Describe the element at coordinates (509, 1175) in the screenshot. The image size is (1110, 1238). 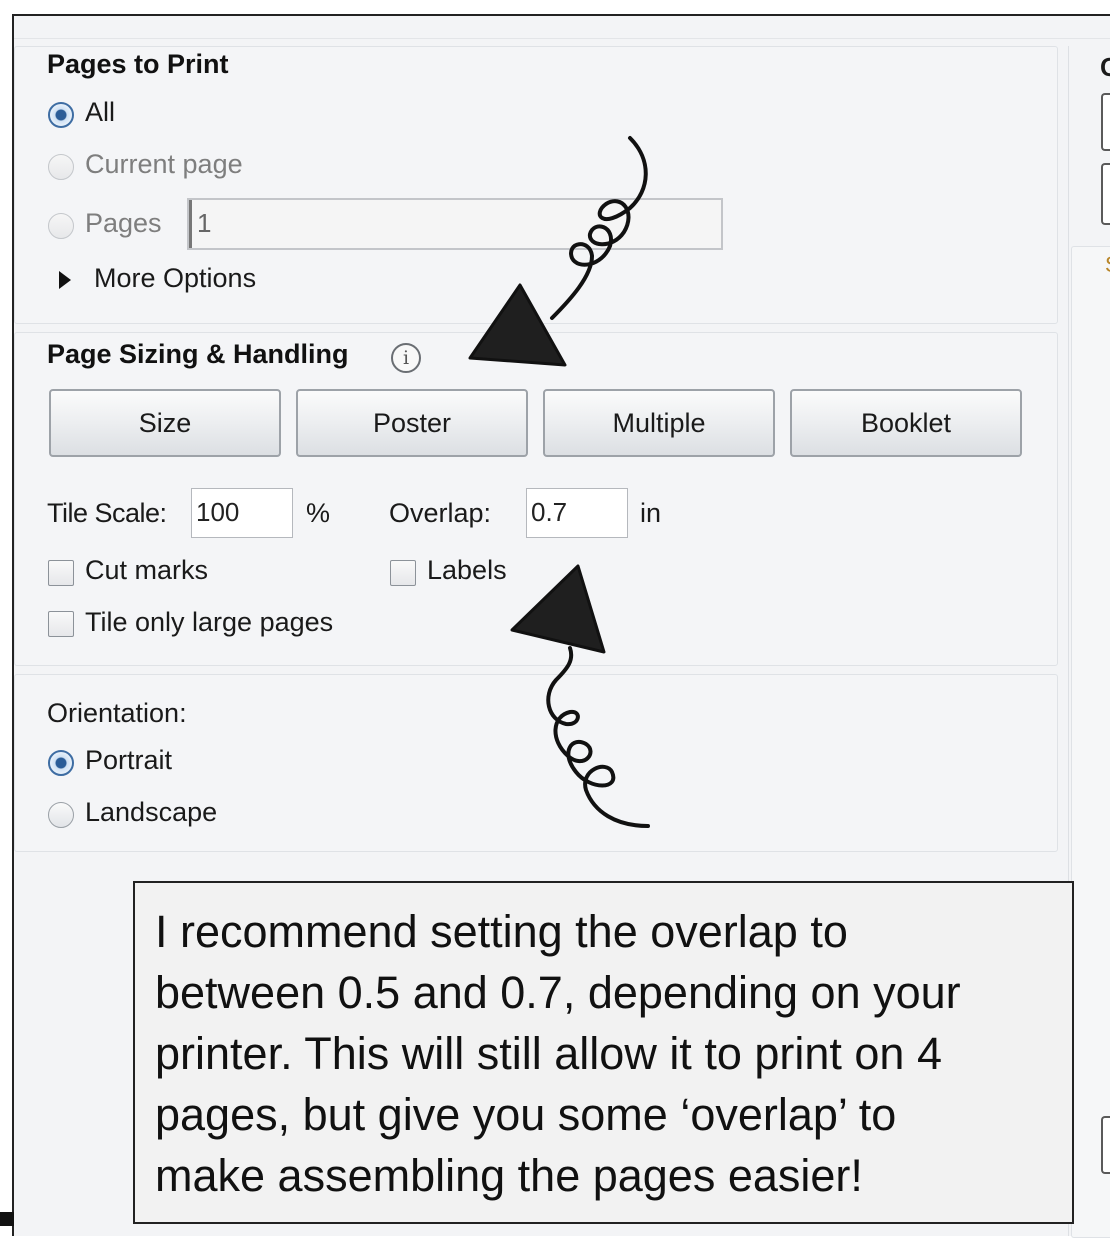
I see `note-line: make assembling the pages easier!` at that location.